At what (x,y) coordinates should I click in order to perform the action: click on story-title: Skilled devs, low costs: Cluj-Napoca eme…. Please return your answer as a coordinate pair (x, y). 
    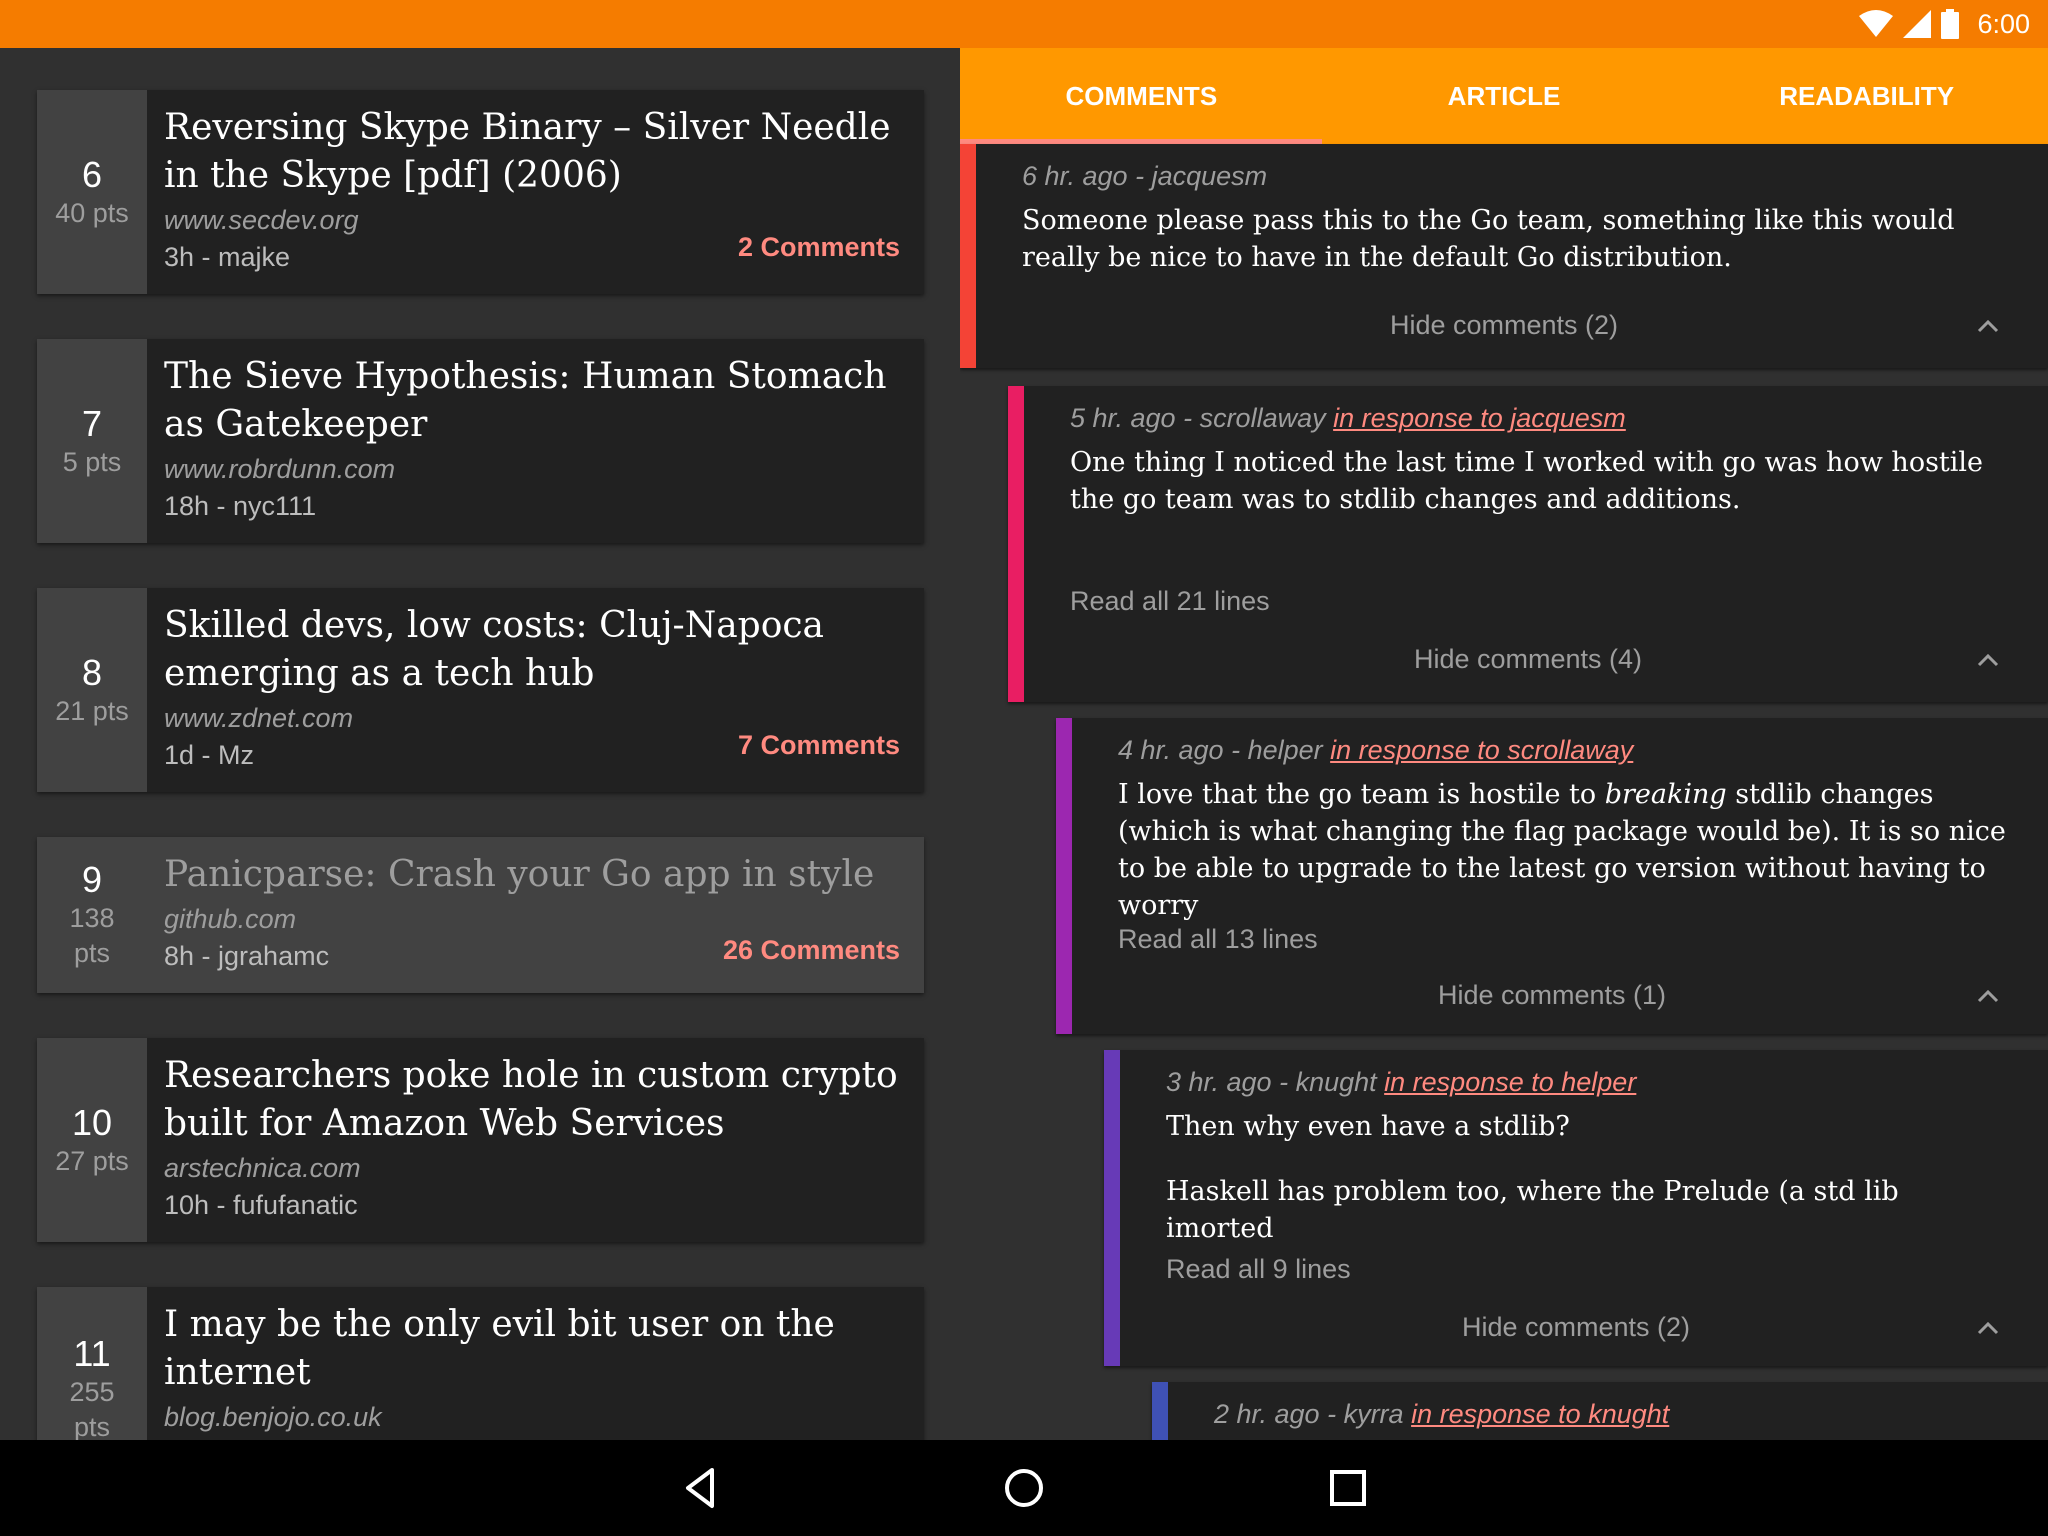
    Looking at the image, I should click on (534, 650).